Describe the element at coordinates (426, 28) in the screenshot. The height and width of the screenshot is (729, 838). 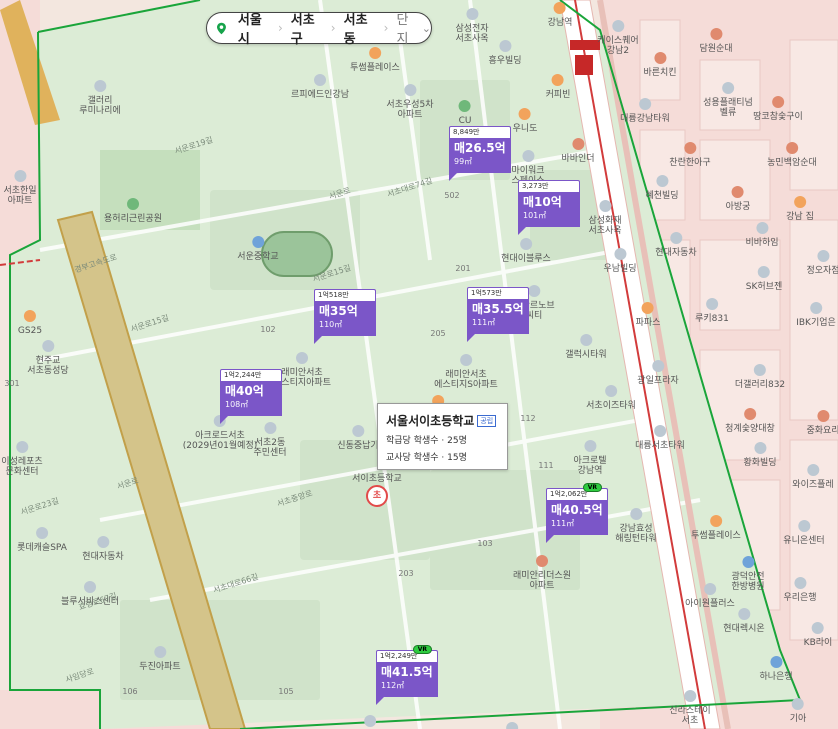
I see `chevron-down-icon: ⌄` at that location.